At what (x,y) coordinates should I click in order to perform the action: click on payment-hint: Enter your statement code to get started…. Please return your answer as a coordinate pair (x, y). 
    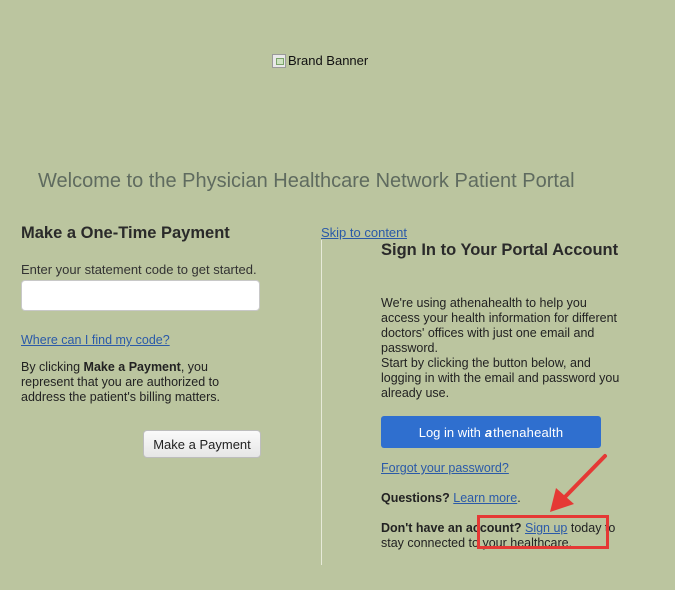
    Looking at the image, I should click on (139, 269).